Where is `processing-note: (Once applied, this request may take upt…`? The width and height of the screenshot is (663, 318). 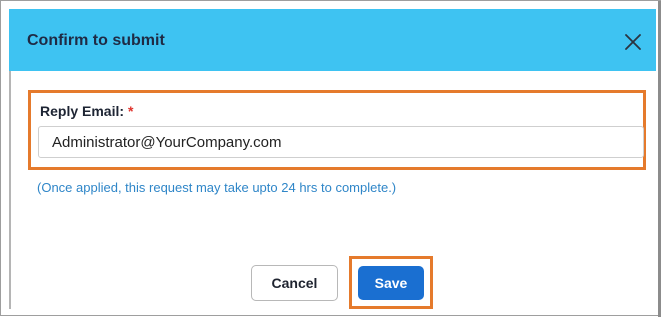 processing-note: (Once applied, this request may take upt… is located at coordinates (217, 187).